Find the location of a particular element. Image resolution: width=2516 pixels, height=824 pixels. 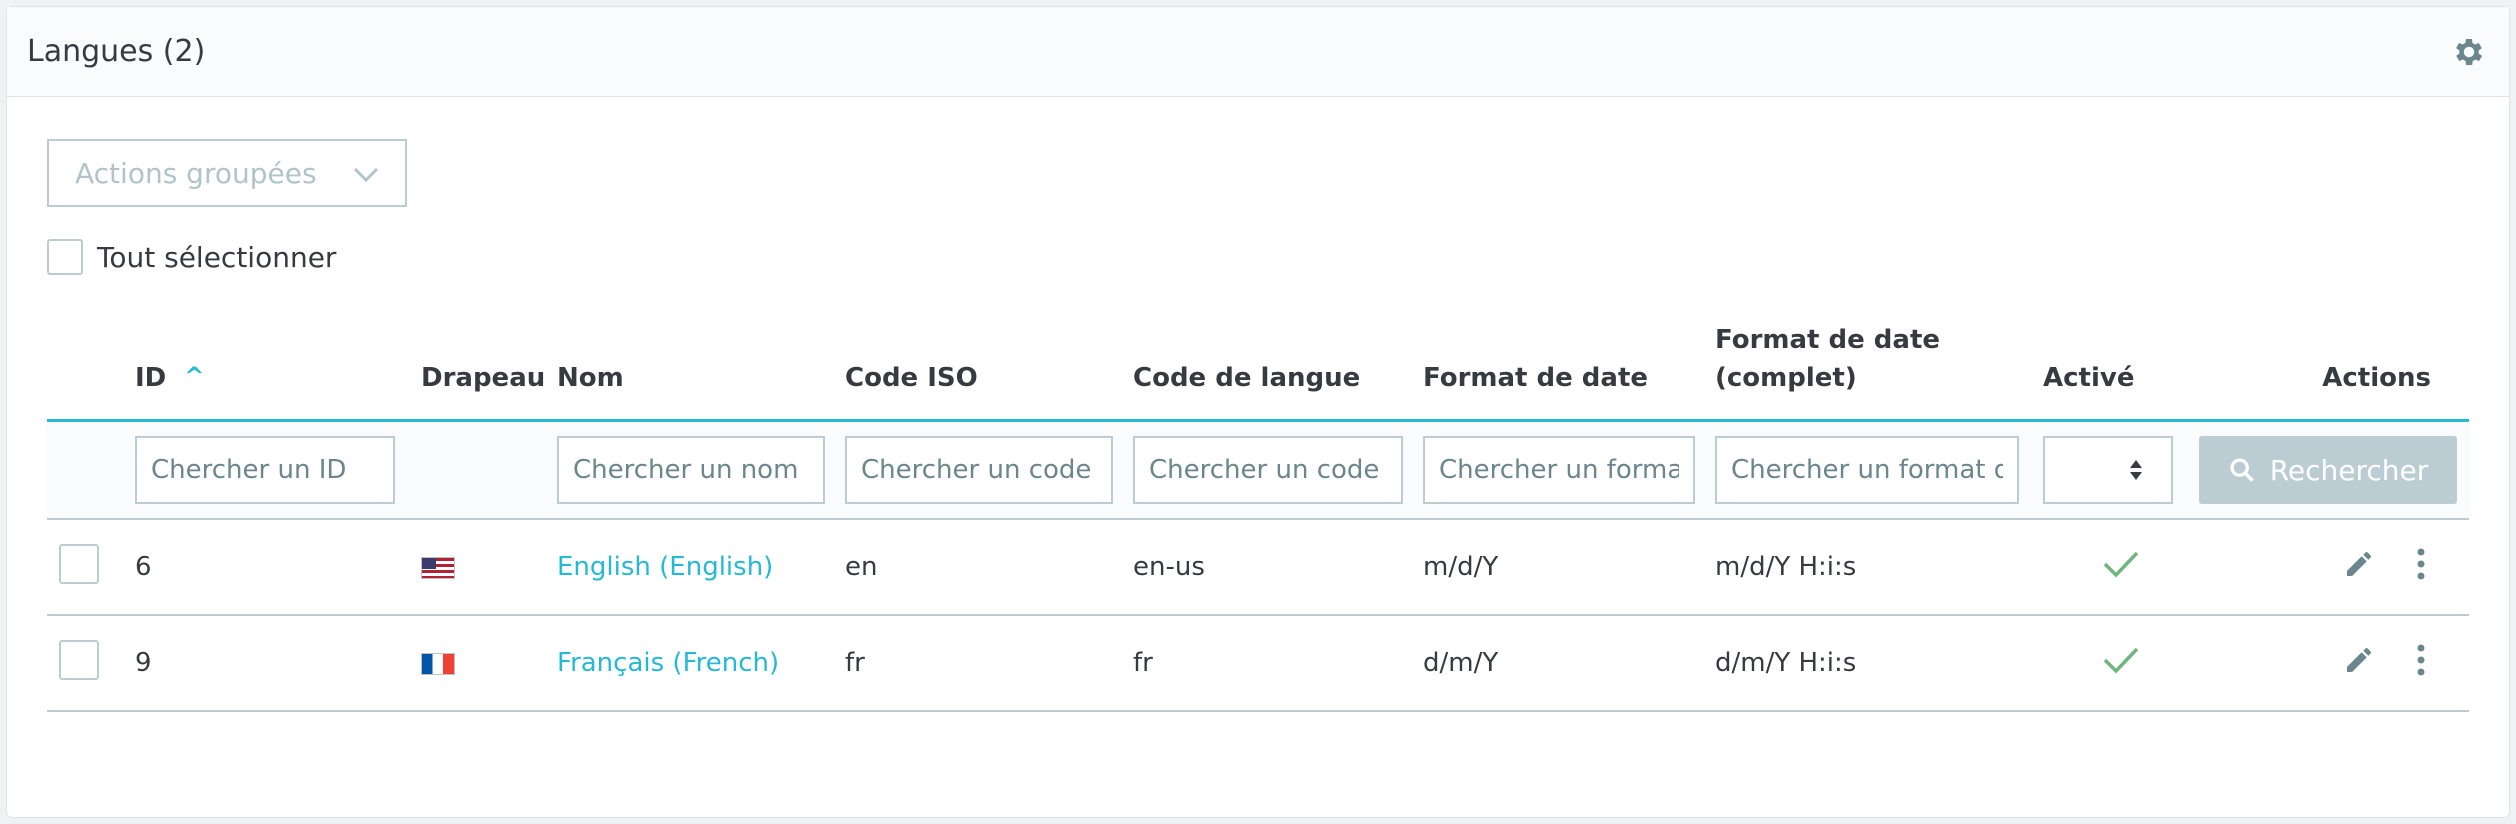

row-id: 6 is located at coordinates (278, 567).